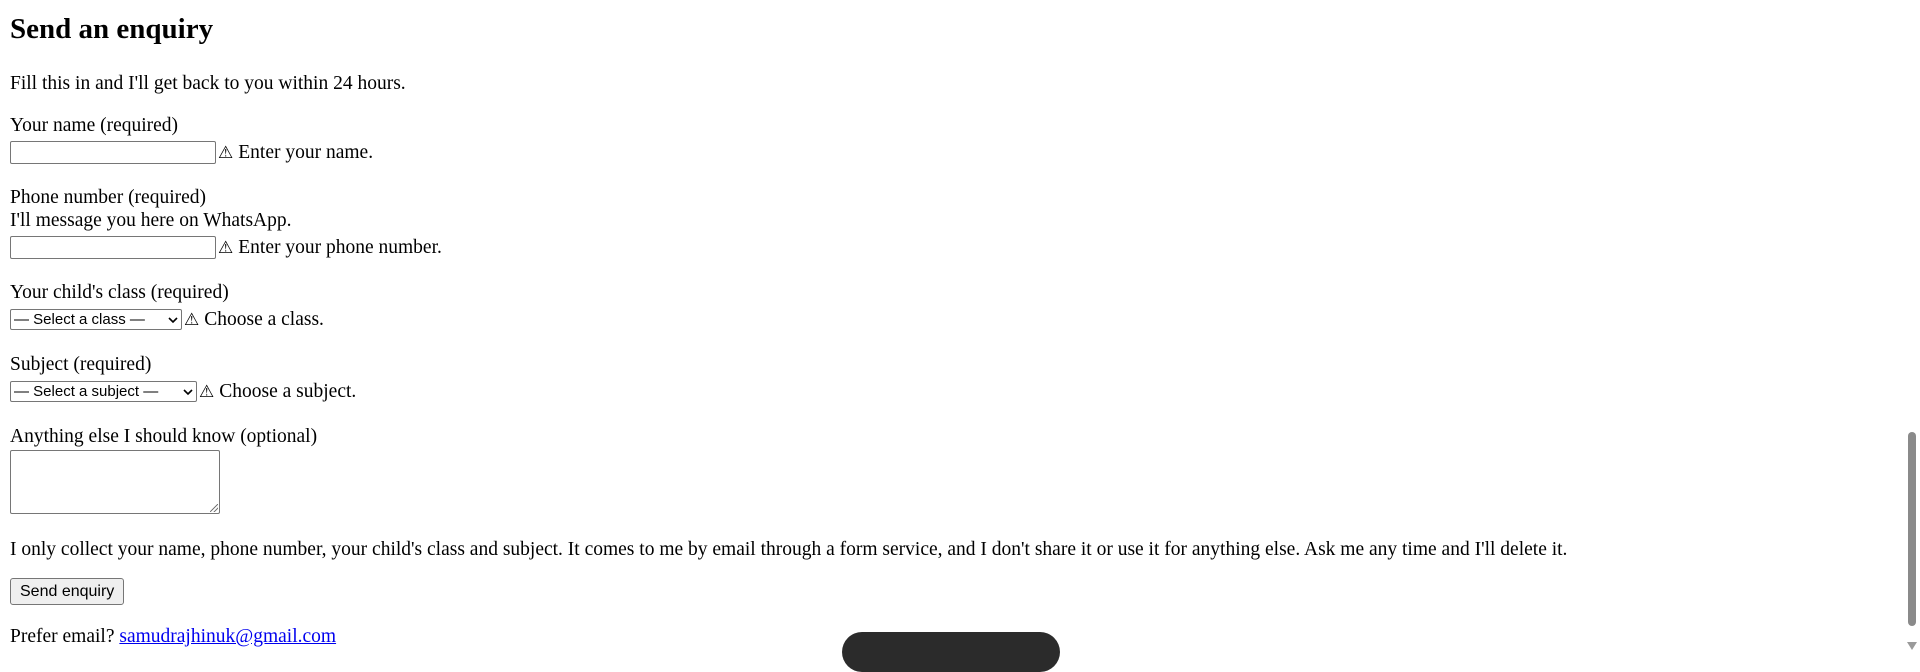 This screenshot has width=1920, height=672. I want to click on name-label: Your name (required), so click(94, 126).